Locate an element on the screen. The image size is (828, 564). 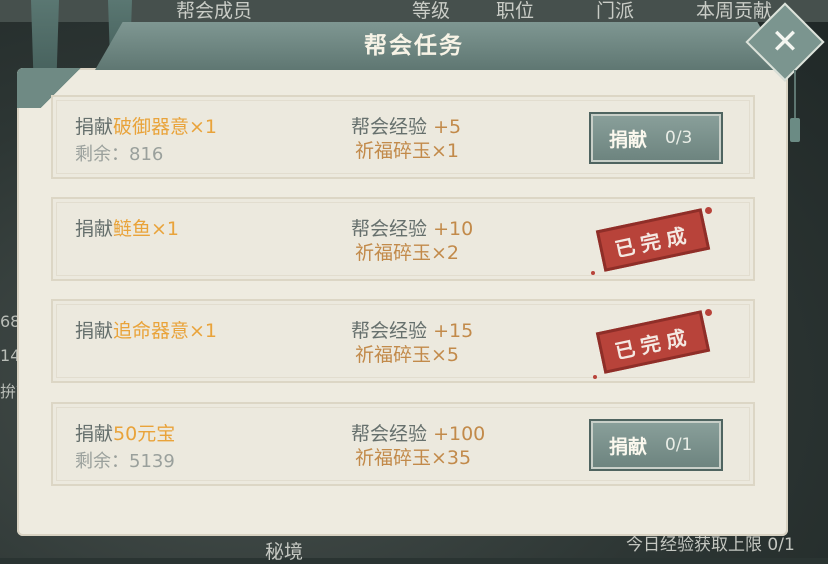
close-icon: ✕ is located at coordinates (785, 42).